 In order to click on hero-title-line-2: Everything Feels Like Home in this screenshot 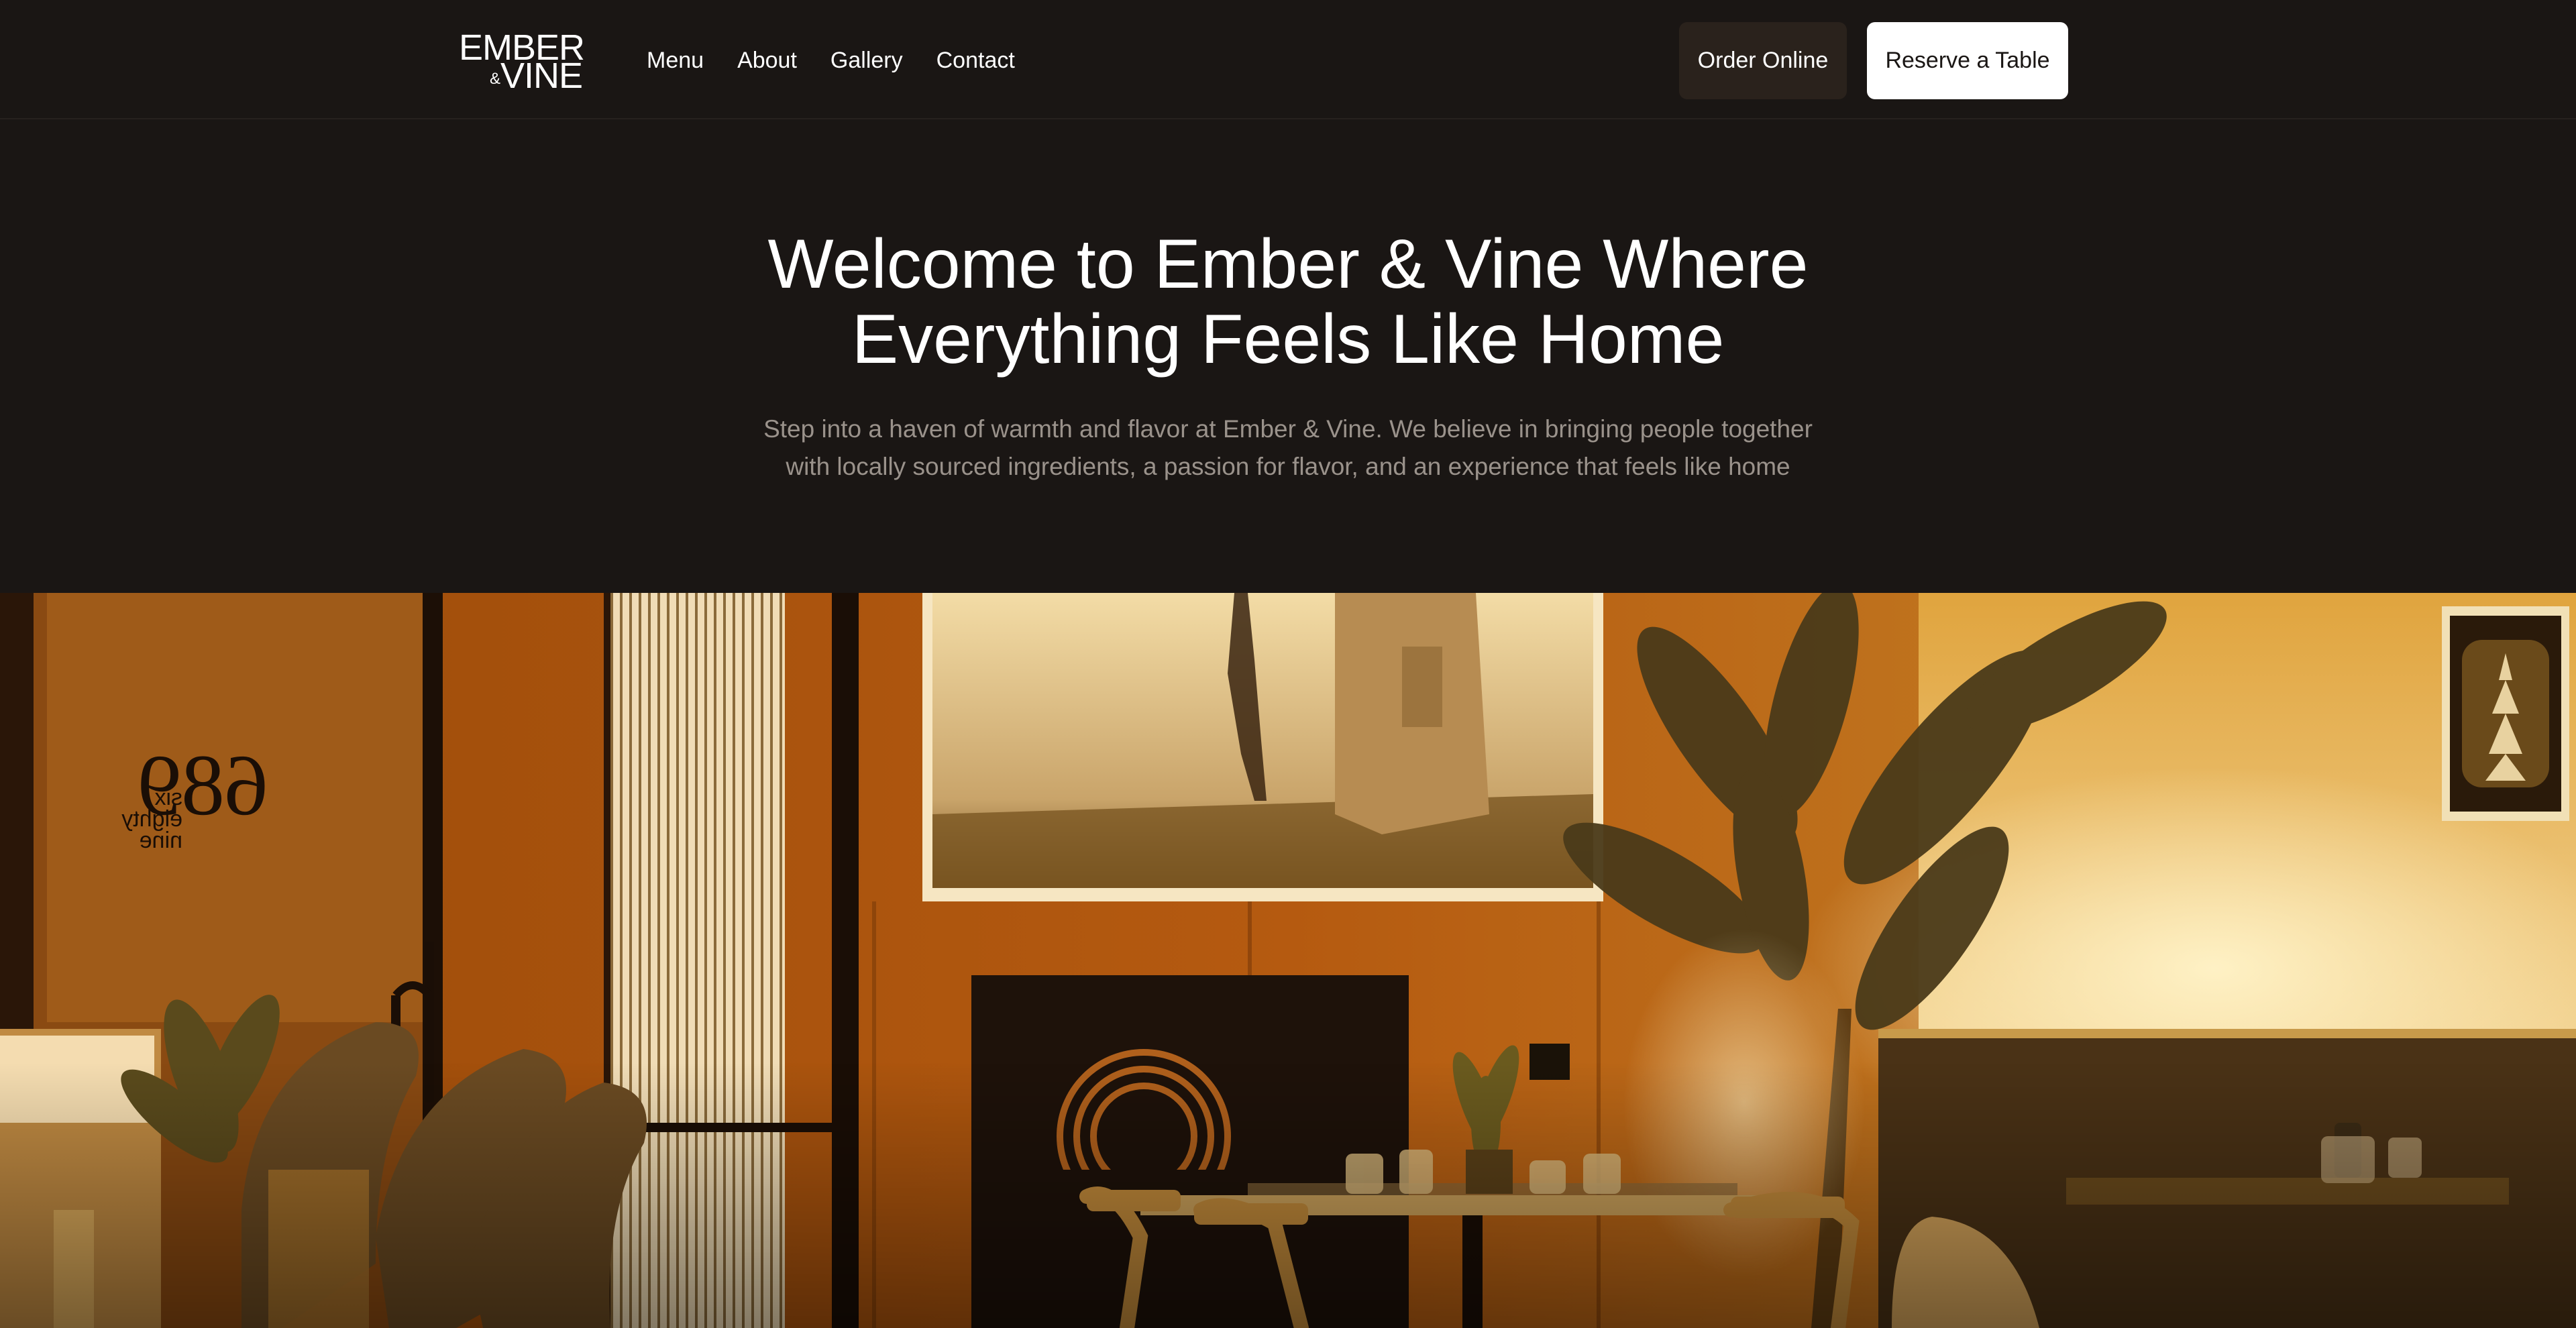, I will do `click(1288, 339)`.